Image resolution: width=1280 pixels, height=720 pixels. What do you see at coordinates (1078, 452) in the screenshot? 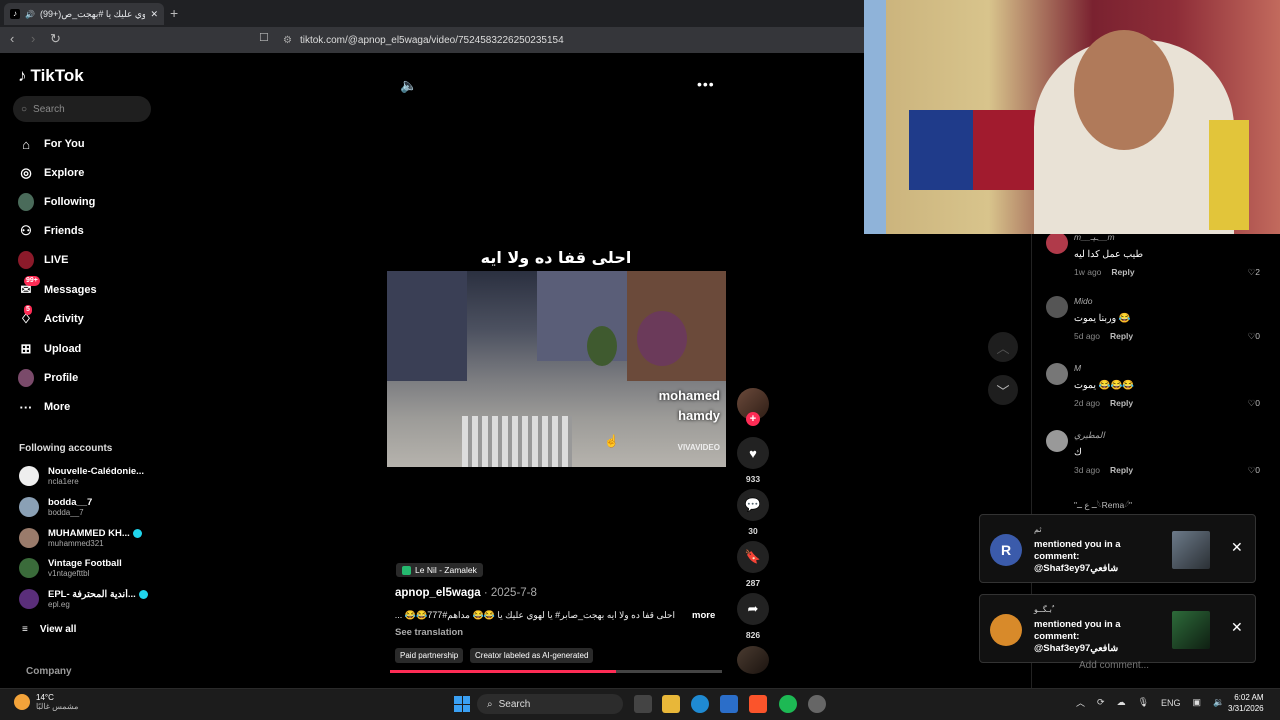
I see `comment-text: ك` at bounding box center [1078, 452].